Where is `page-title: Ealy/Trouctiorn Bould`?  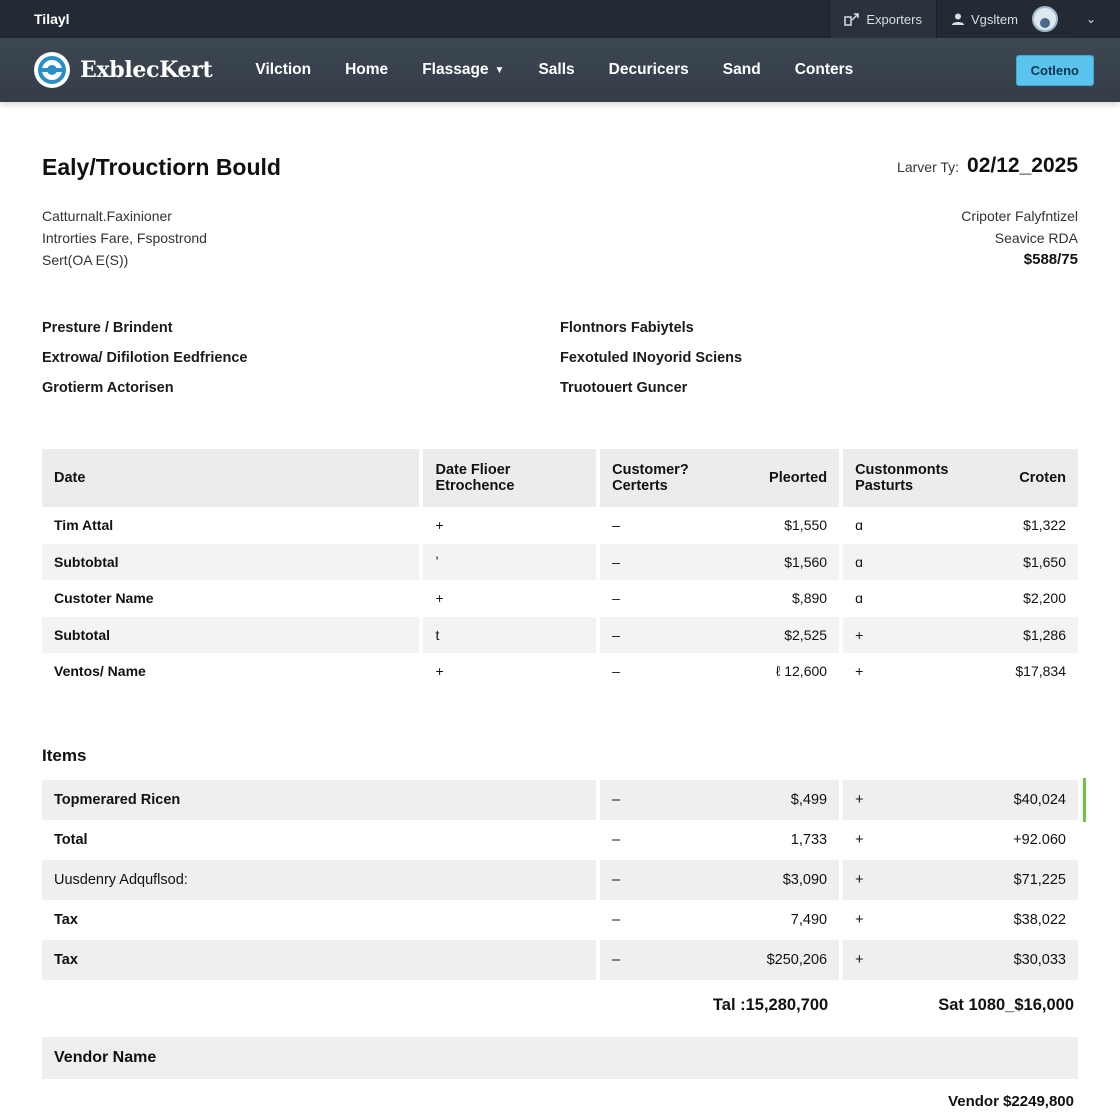
page-title: Ealy/Trouctiorn Bould is located at coordinates (161, 167).